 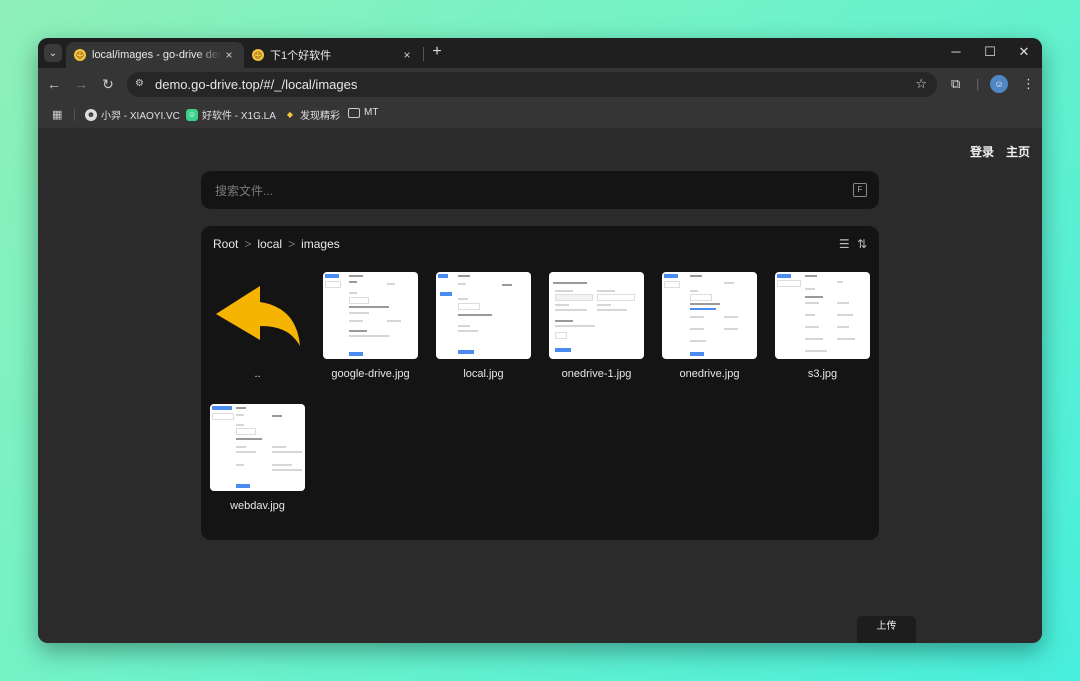 What do you see at coordinates (860, 190) in the screenshot?
I see `keyboard-shortcut-hint: F` at bounding box center [860, 190].